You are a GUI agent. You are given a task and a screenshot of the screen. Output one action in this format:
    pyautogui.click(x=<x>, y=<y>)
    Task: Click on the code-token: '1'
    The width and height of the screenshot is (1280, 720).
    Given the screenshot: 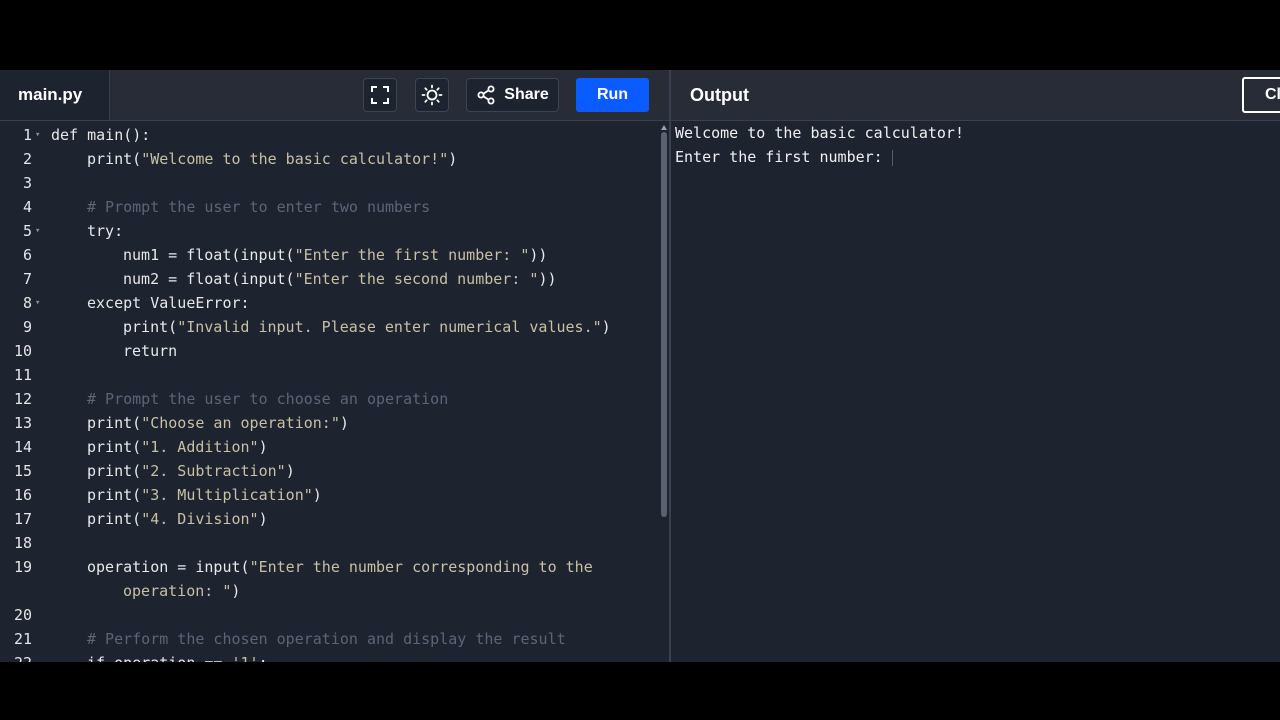 What is the action you would take?
    pyautogui.click(x=245, y=658)
    